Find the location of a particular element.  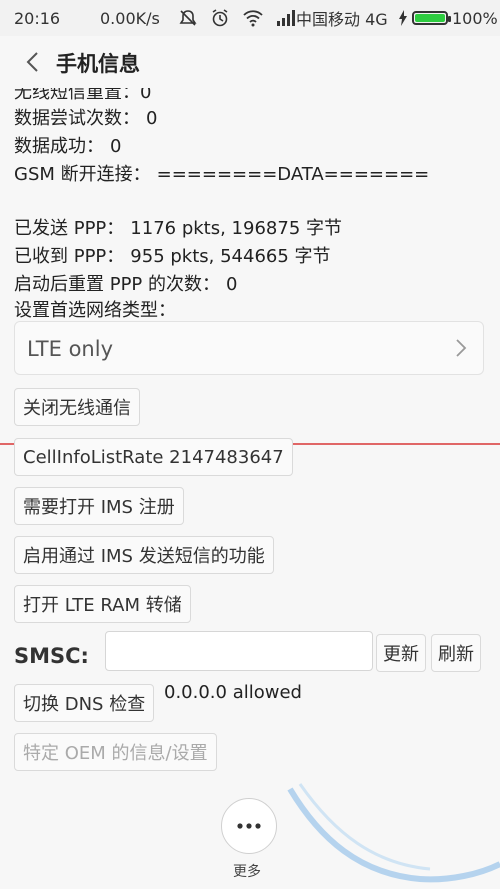

battery-icon is located at coordinates (431, 18).